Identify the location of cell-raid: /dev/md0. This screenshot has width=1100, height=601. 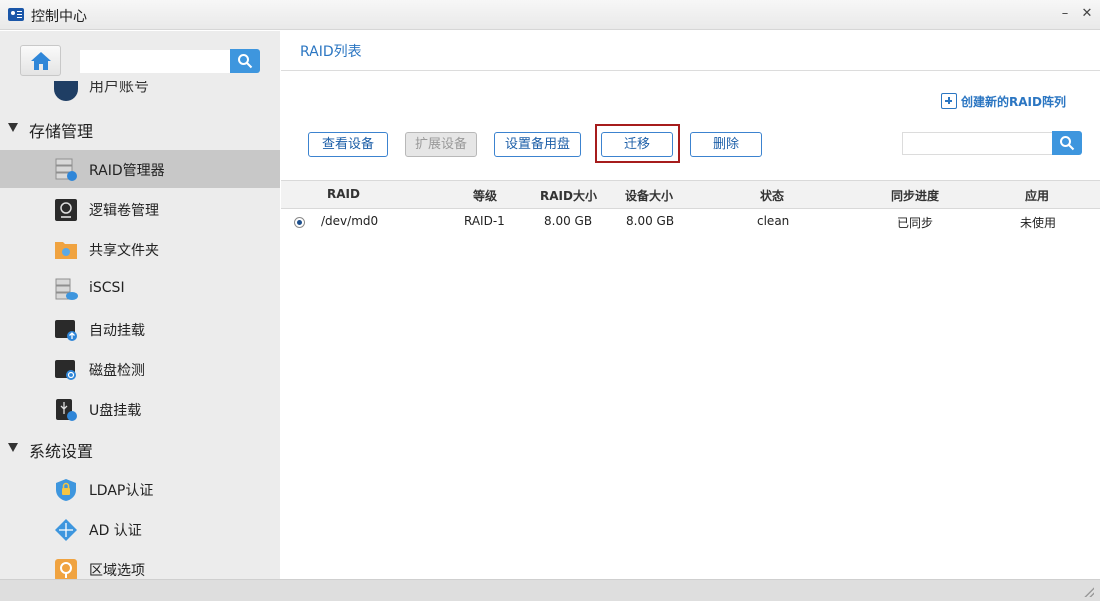
(350, 221).